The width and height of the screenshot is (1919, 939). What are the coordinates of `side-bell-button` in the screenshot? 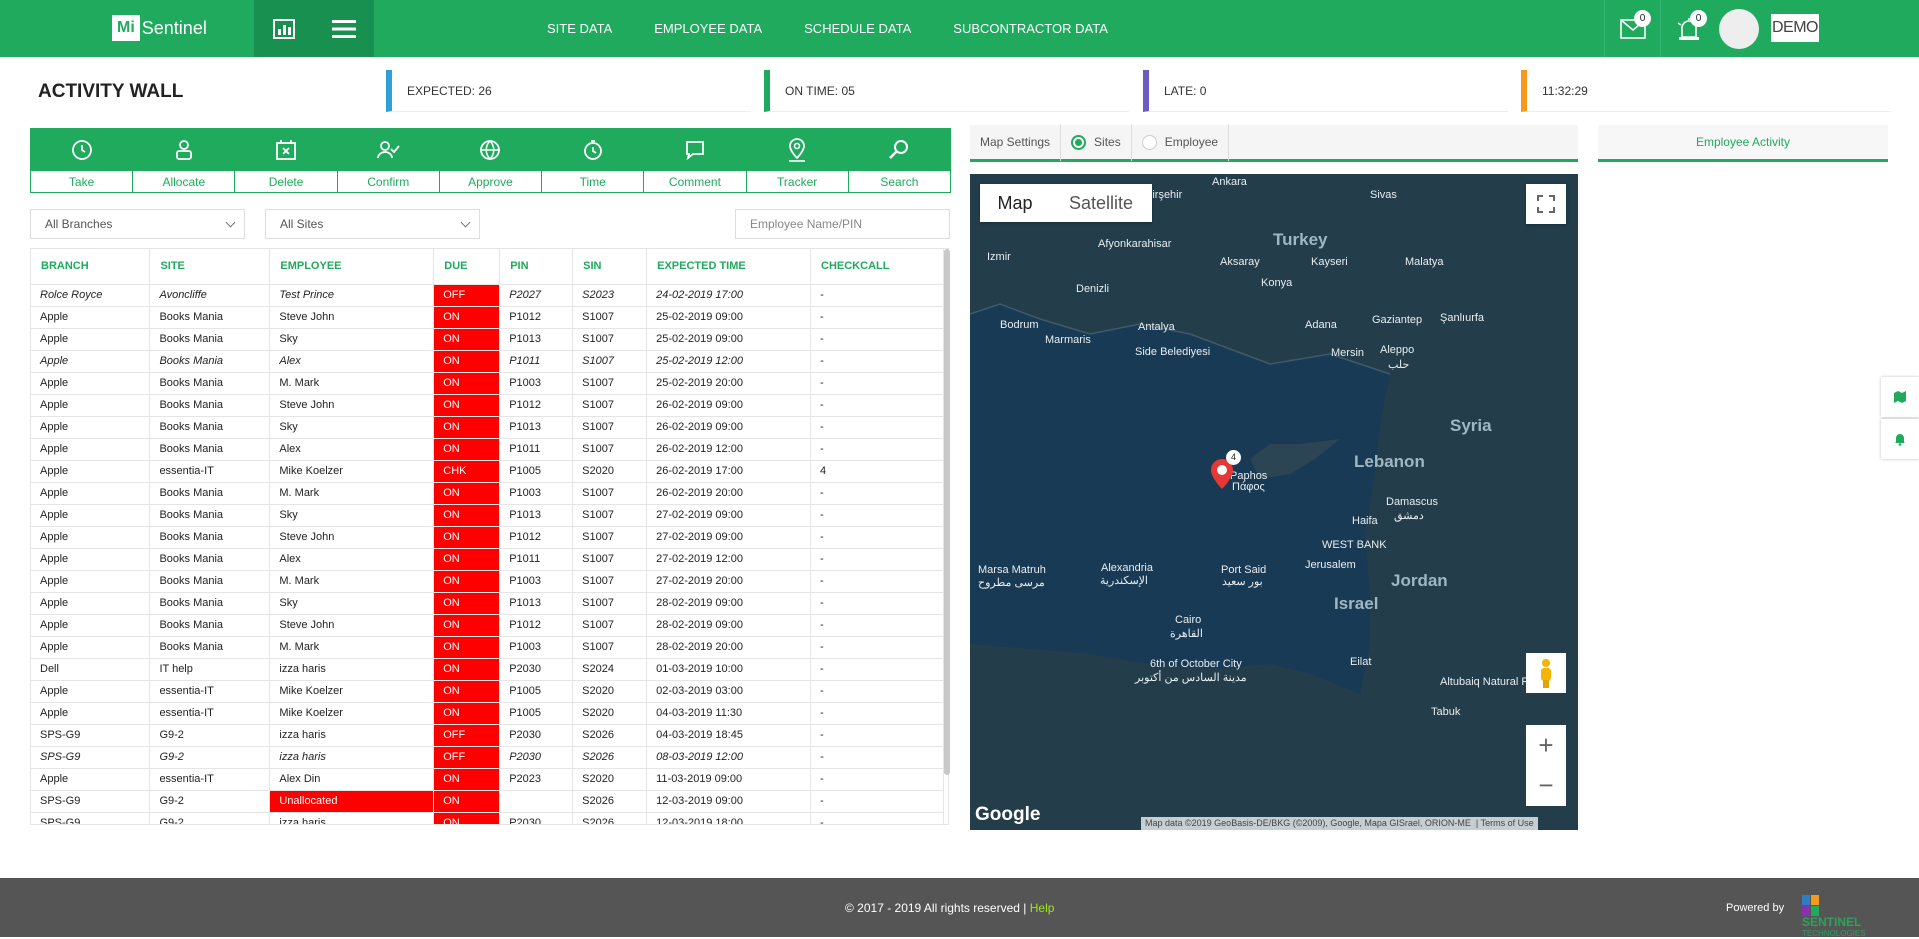 It's located at (1900, 439).